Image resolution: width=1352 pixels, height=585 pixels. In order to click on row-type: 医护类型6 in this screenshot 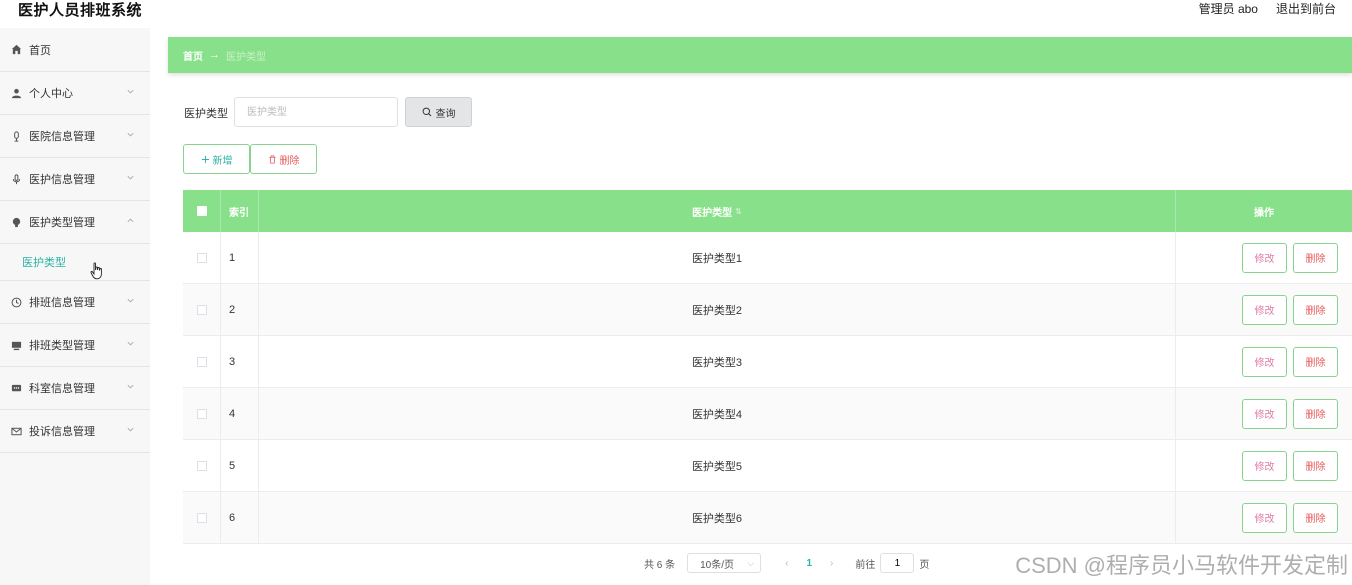, I will do `click(717, 517)`.